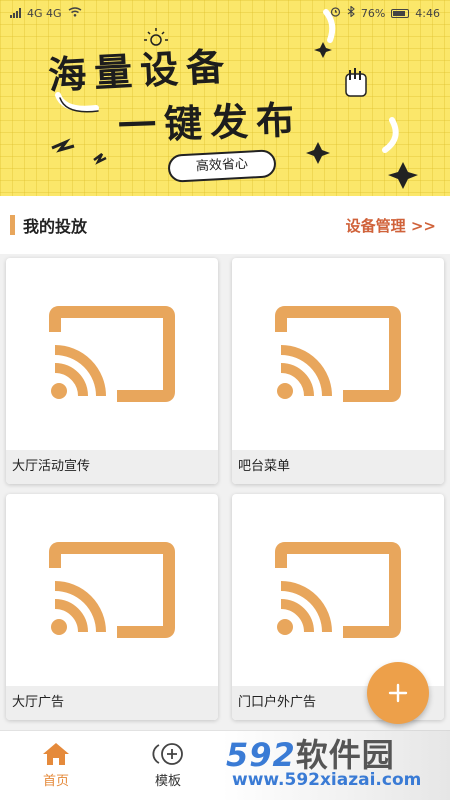 The width and height of the screenshot is (450, 800). What do you see at coordinates (167, 781) in the screenshot?
I see `nav-templates-label: 模板` at bounding box center [167, 781].